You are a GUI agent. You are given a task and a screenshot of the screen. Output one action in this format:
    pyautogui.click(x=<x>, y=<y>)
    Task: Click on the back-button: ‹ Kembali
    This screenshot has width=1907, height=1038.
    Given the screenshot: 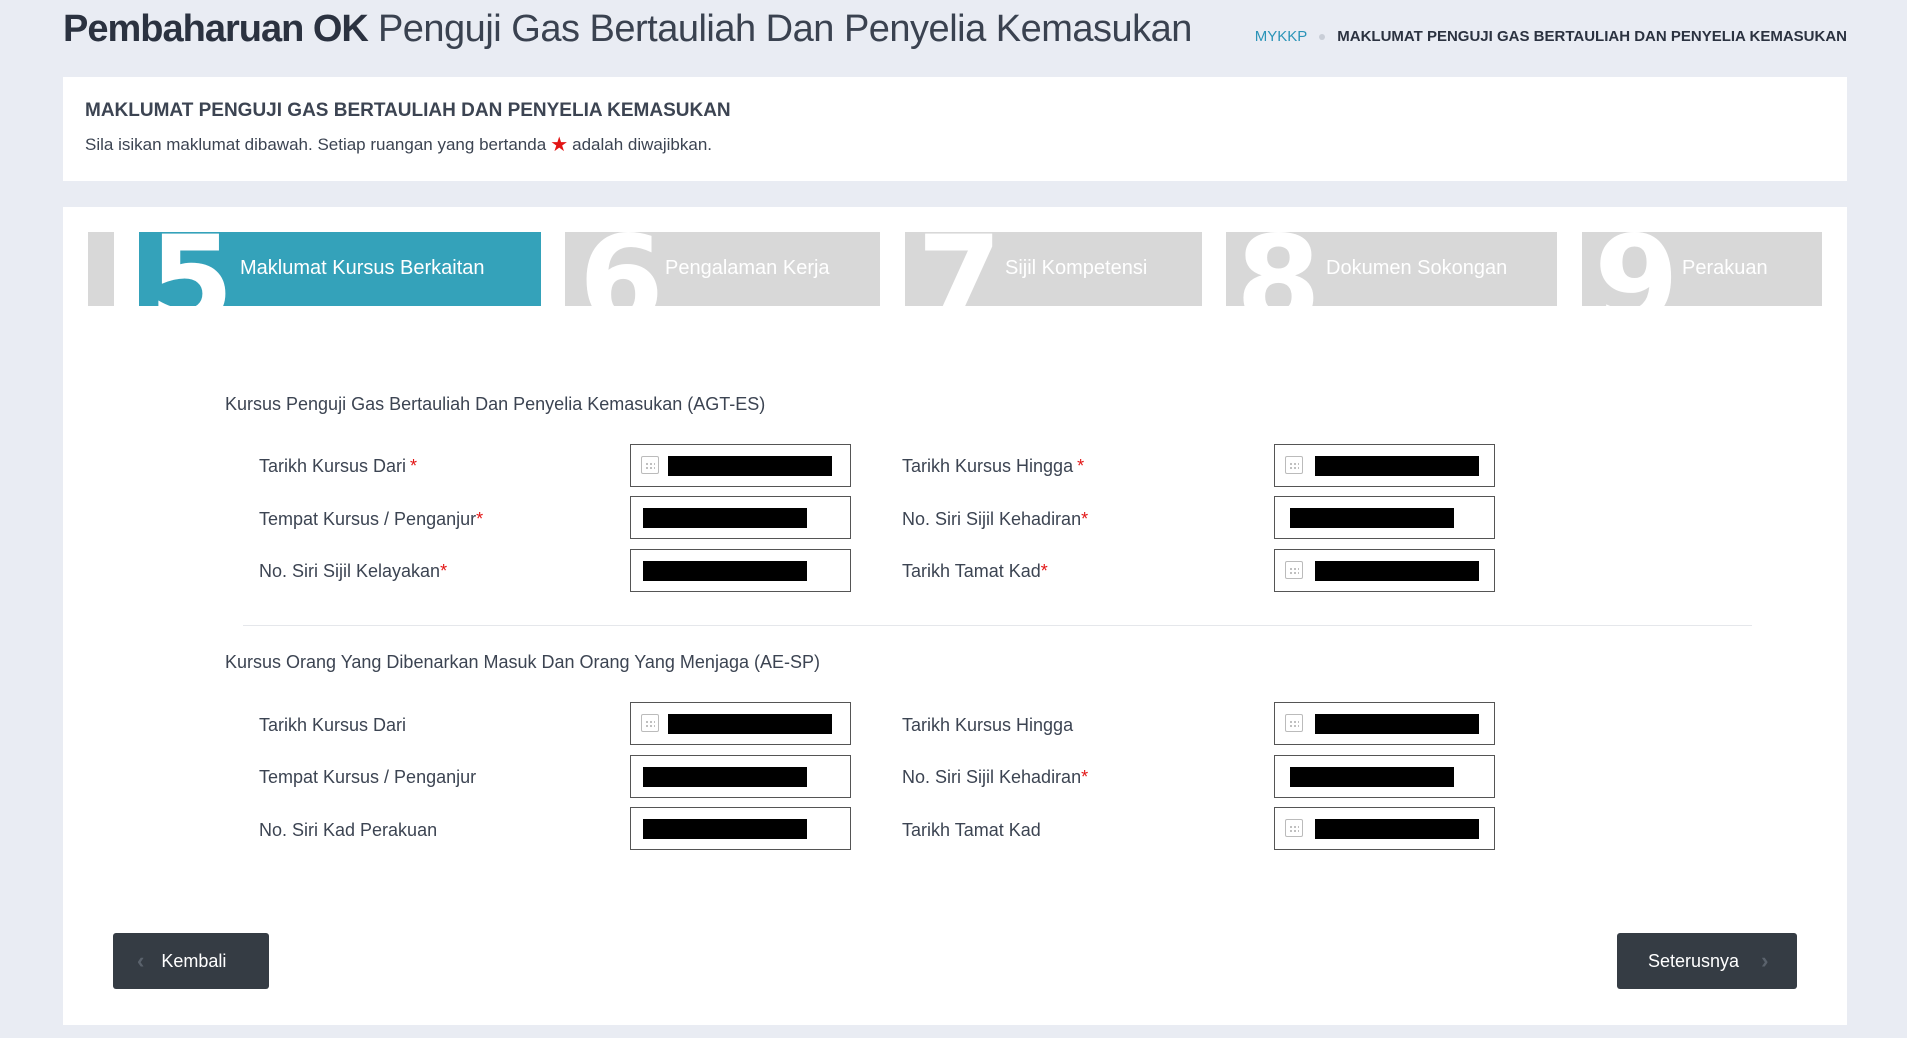 What is the action you would take?
    pyautogui.click(x=191, y=961)
    